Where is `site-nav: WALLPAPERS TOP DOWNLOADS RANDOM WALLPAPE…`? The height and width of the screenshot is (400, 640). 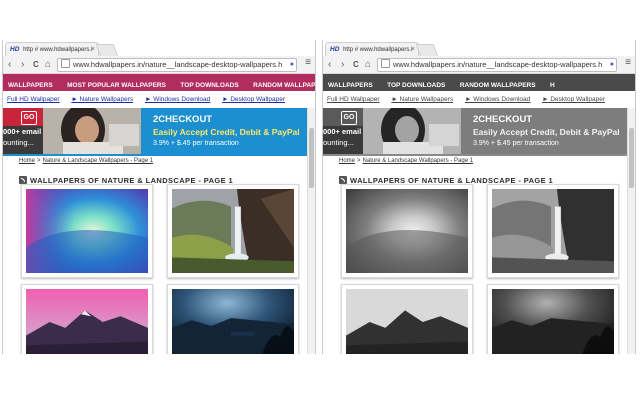
site-nav: WALLPAPERS TOP DOWNLOADS RANDOM WALLPAPE… is located at coordinates (479, 82).